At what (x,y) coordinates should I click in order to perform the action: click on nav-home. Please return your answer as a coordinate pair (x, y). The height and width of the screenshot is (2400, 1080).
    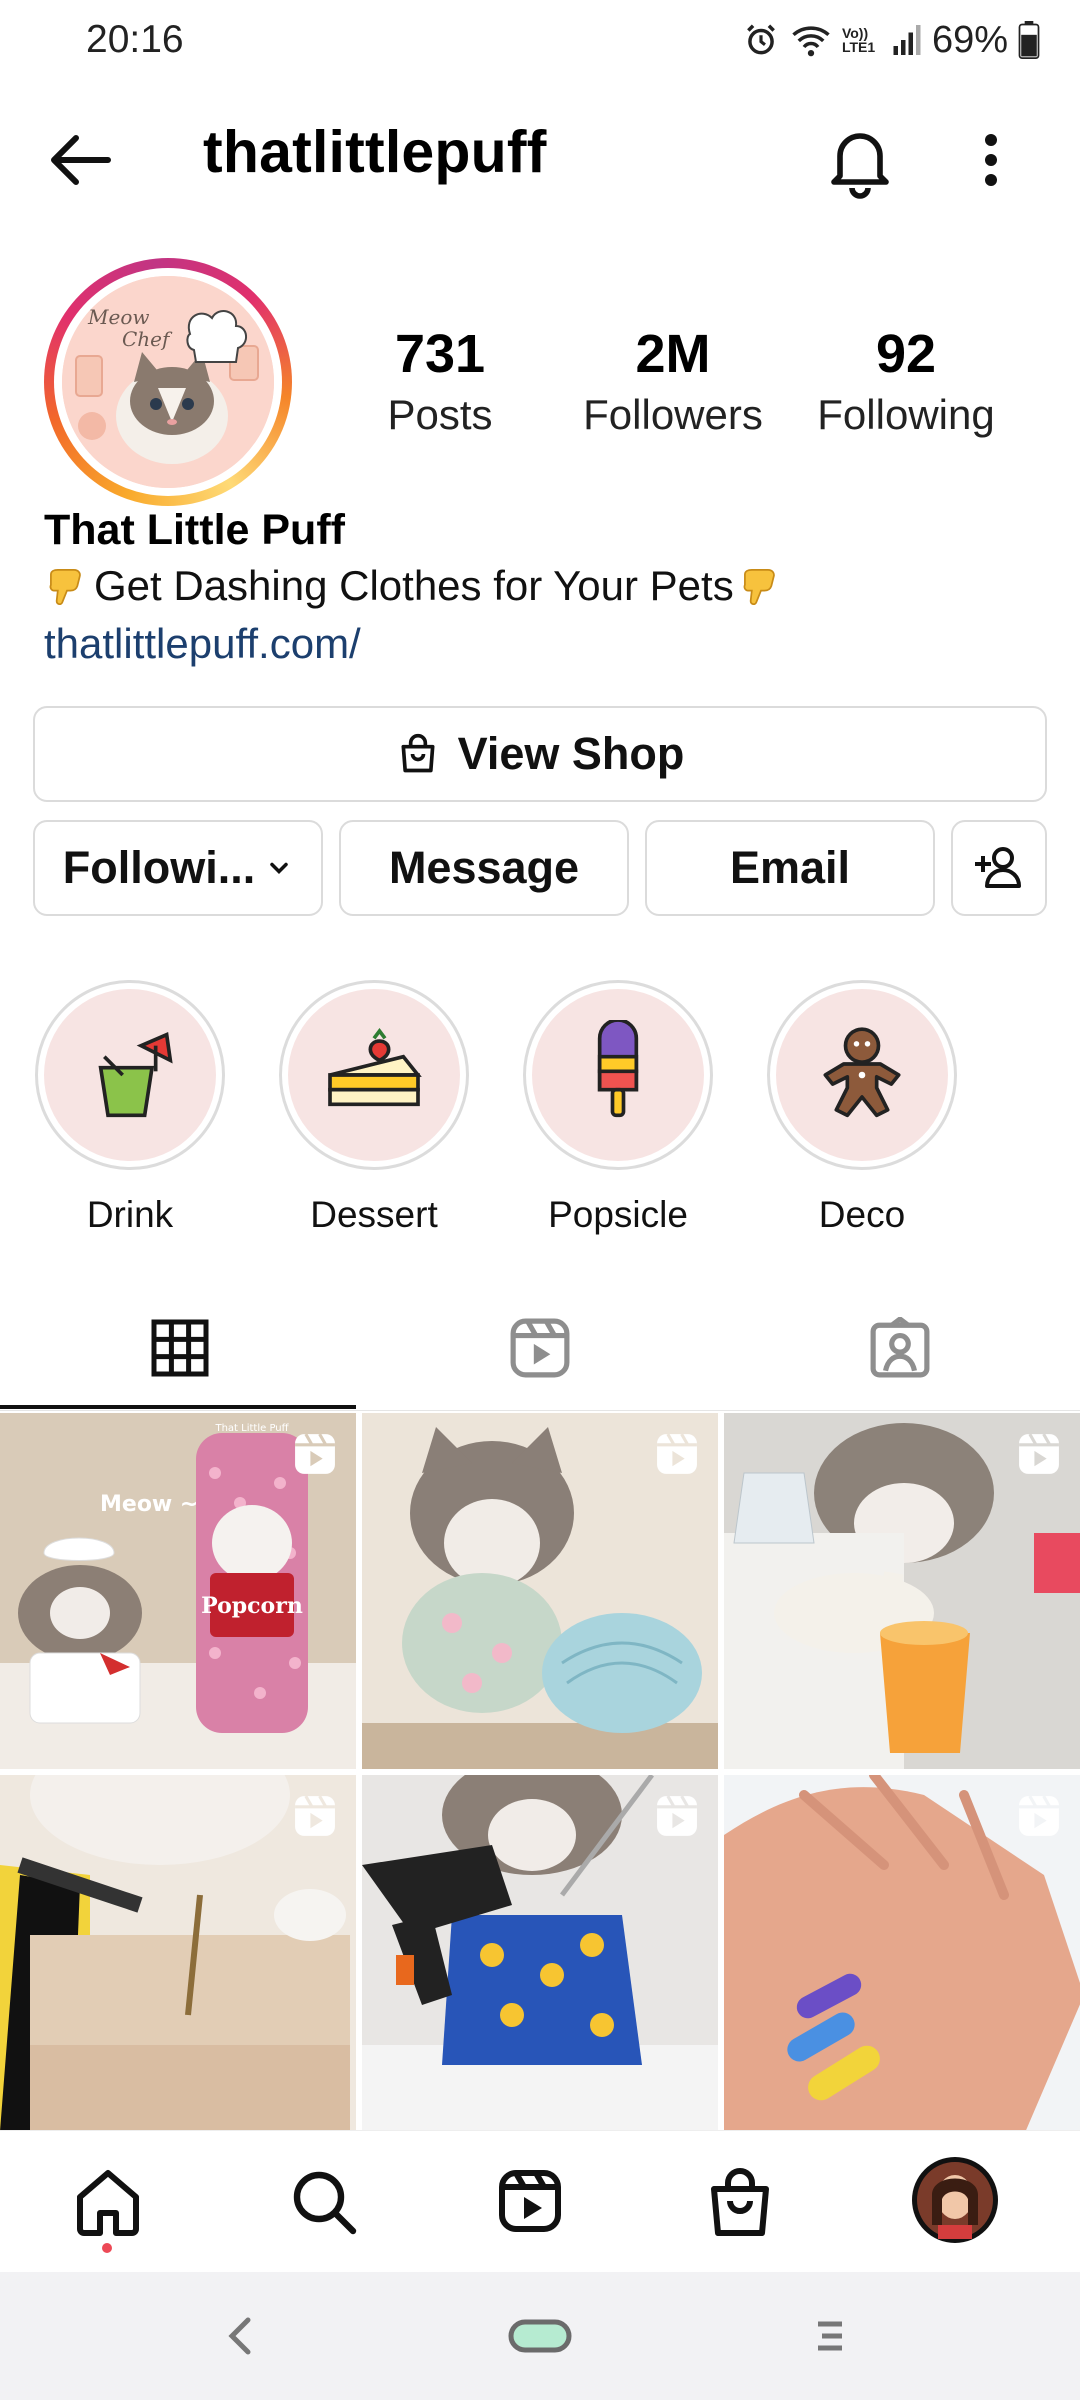
    Looking at the image, I should click on (108, 2201).